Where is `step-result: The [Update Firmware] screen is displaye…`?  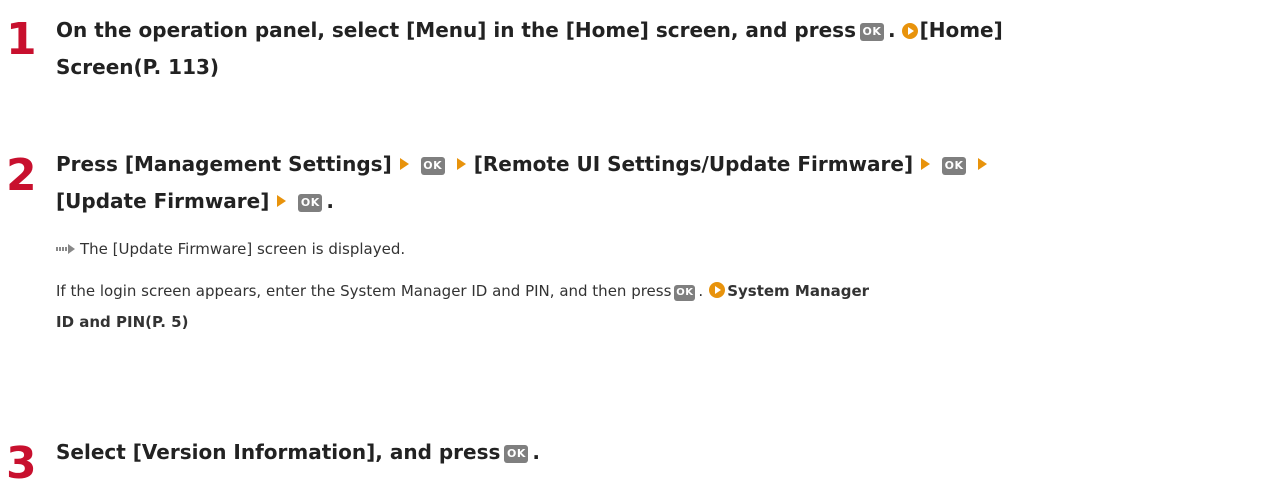 step-result: The [Update Firmware] screen is displaye… is located at coordinates (649, 249).